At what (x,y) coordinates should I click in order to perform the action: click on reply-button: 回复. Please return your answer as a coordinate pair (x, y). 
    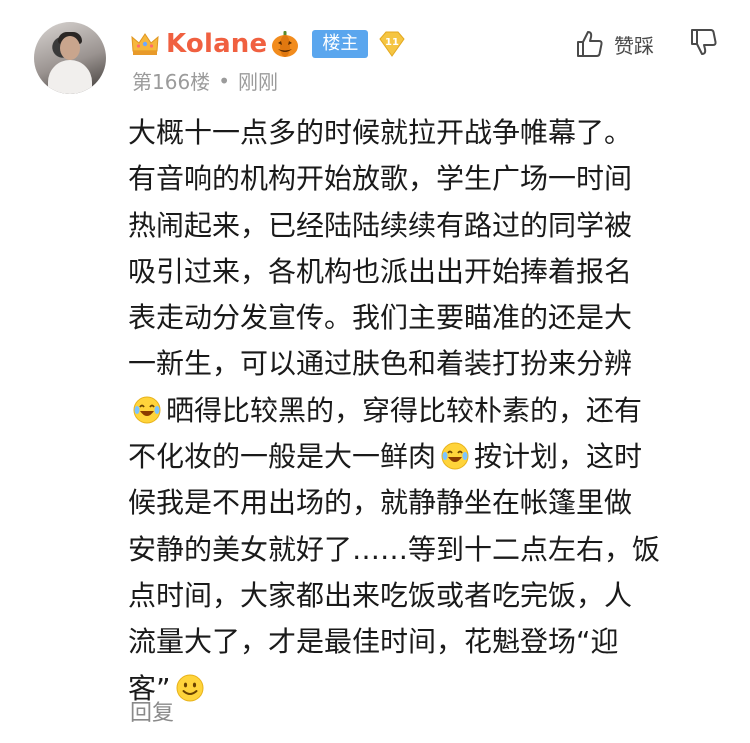
    Looking at the image, I should click on (152, 711).